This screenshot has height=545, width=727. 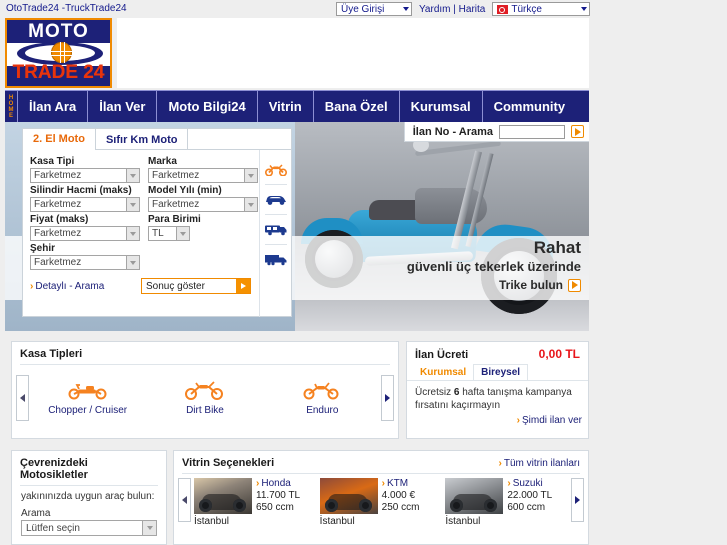 What do you see at coordinates (58, 175) in the screenshot?
I see `field-kasa-tipi-value: Farketmez` at bounding box center [58, 175].